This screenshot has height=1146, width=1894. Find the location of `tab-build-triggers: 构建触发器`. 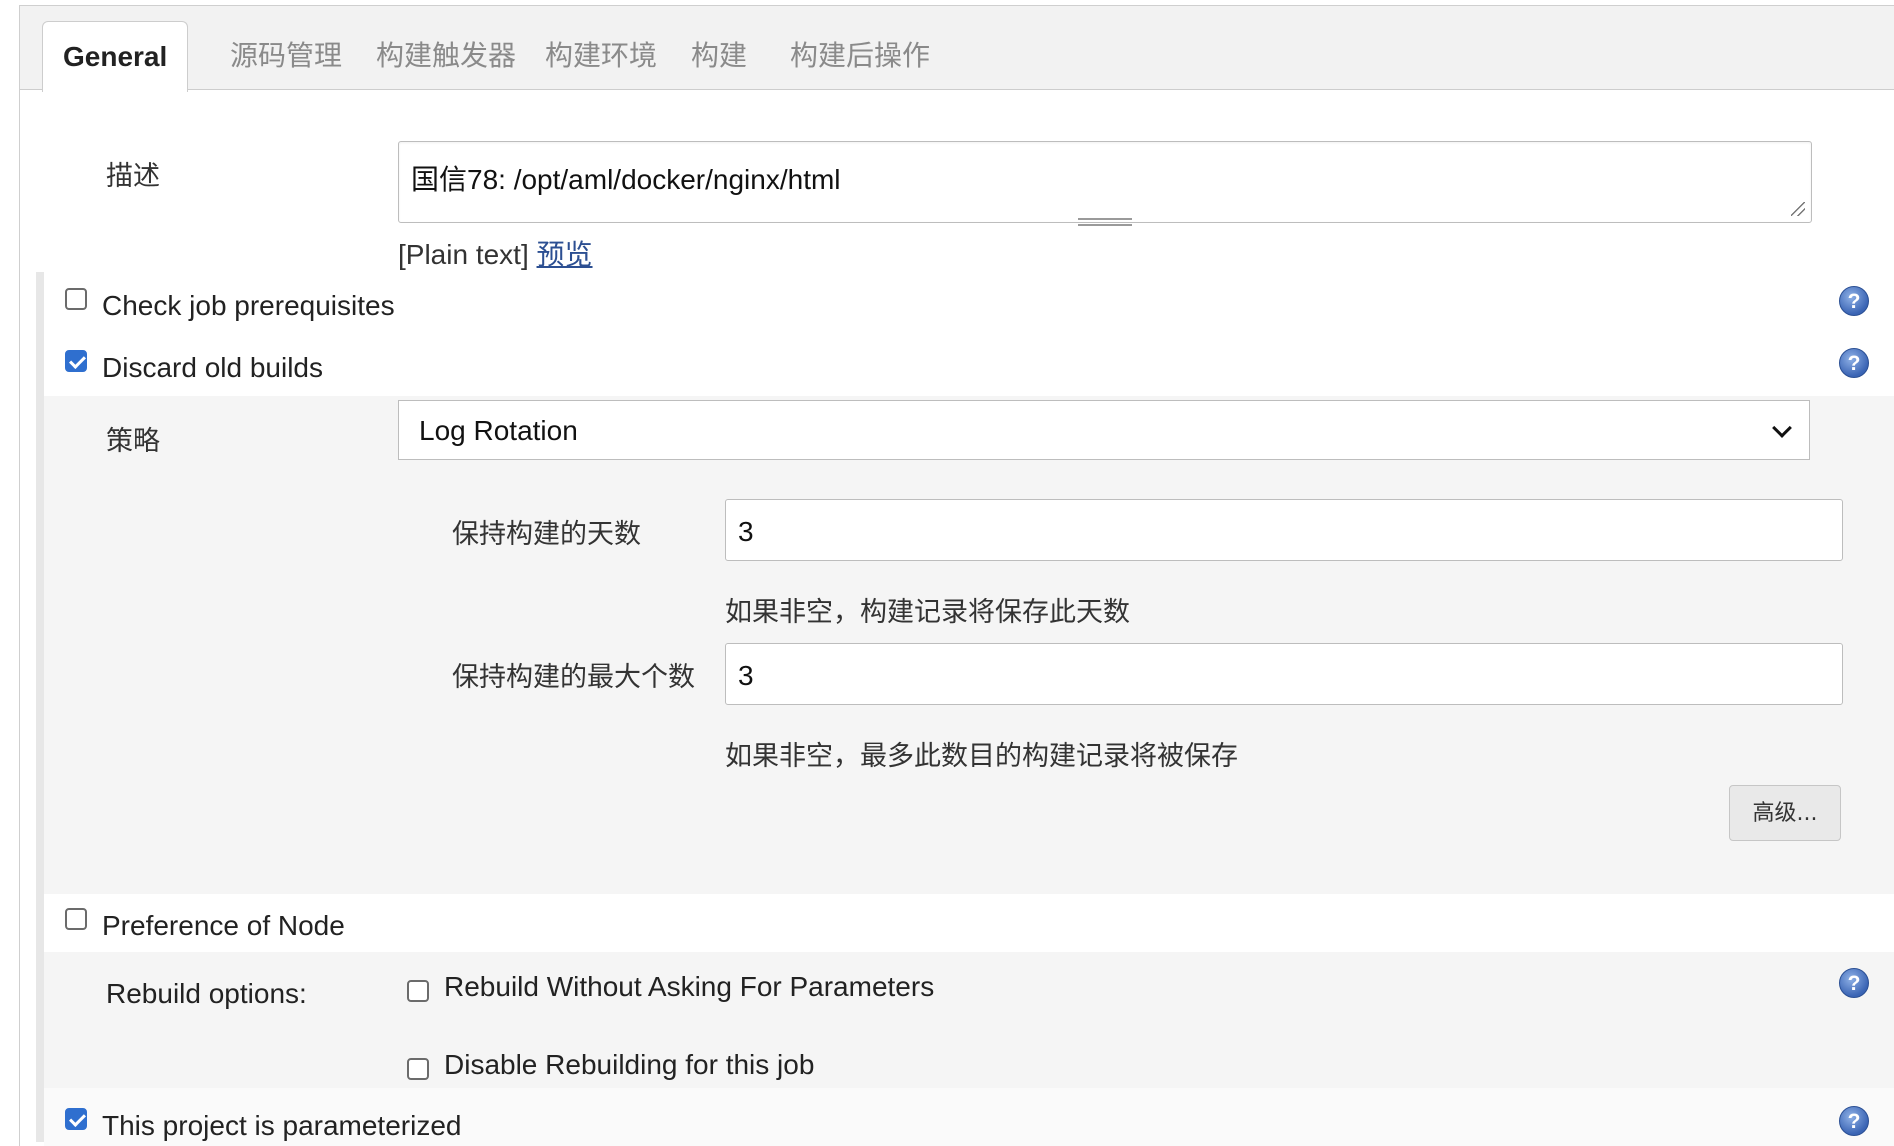

tab-build-triggers: 构建触发器 is located at coordinates (446, 55).